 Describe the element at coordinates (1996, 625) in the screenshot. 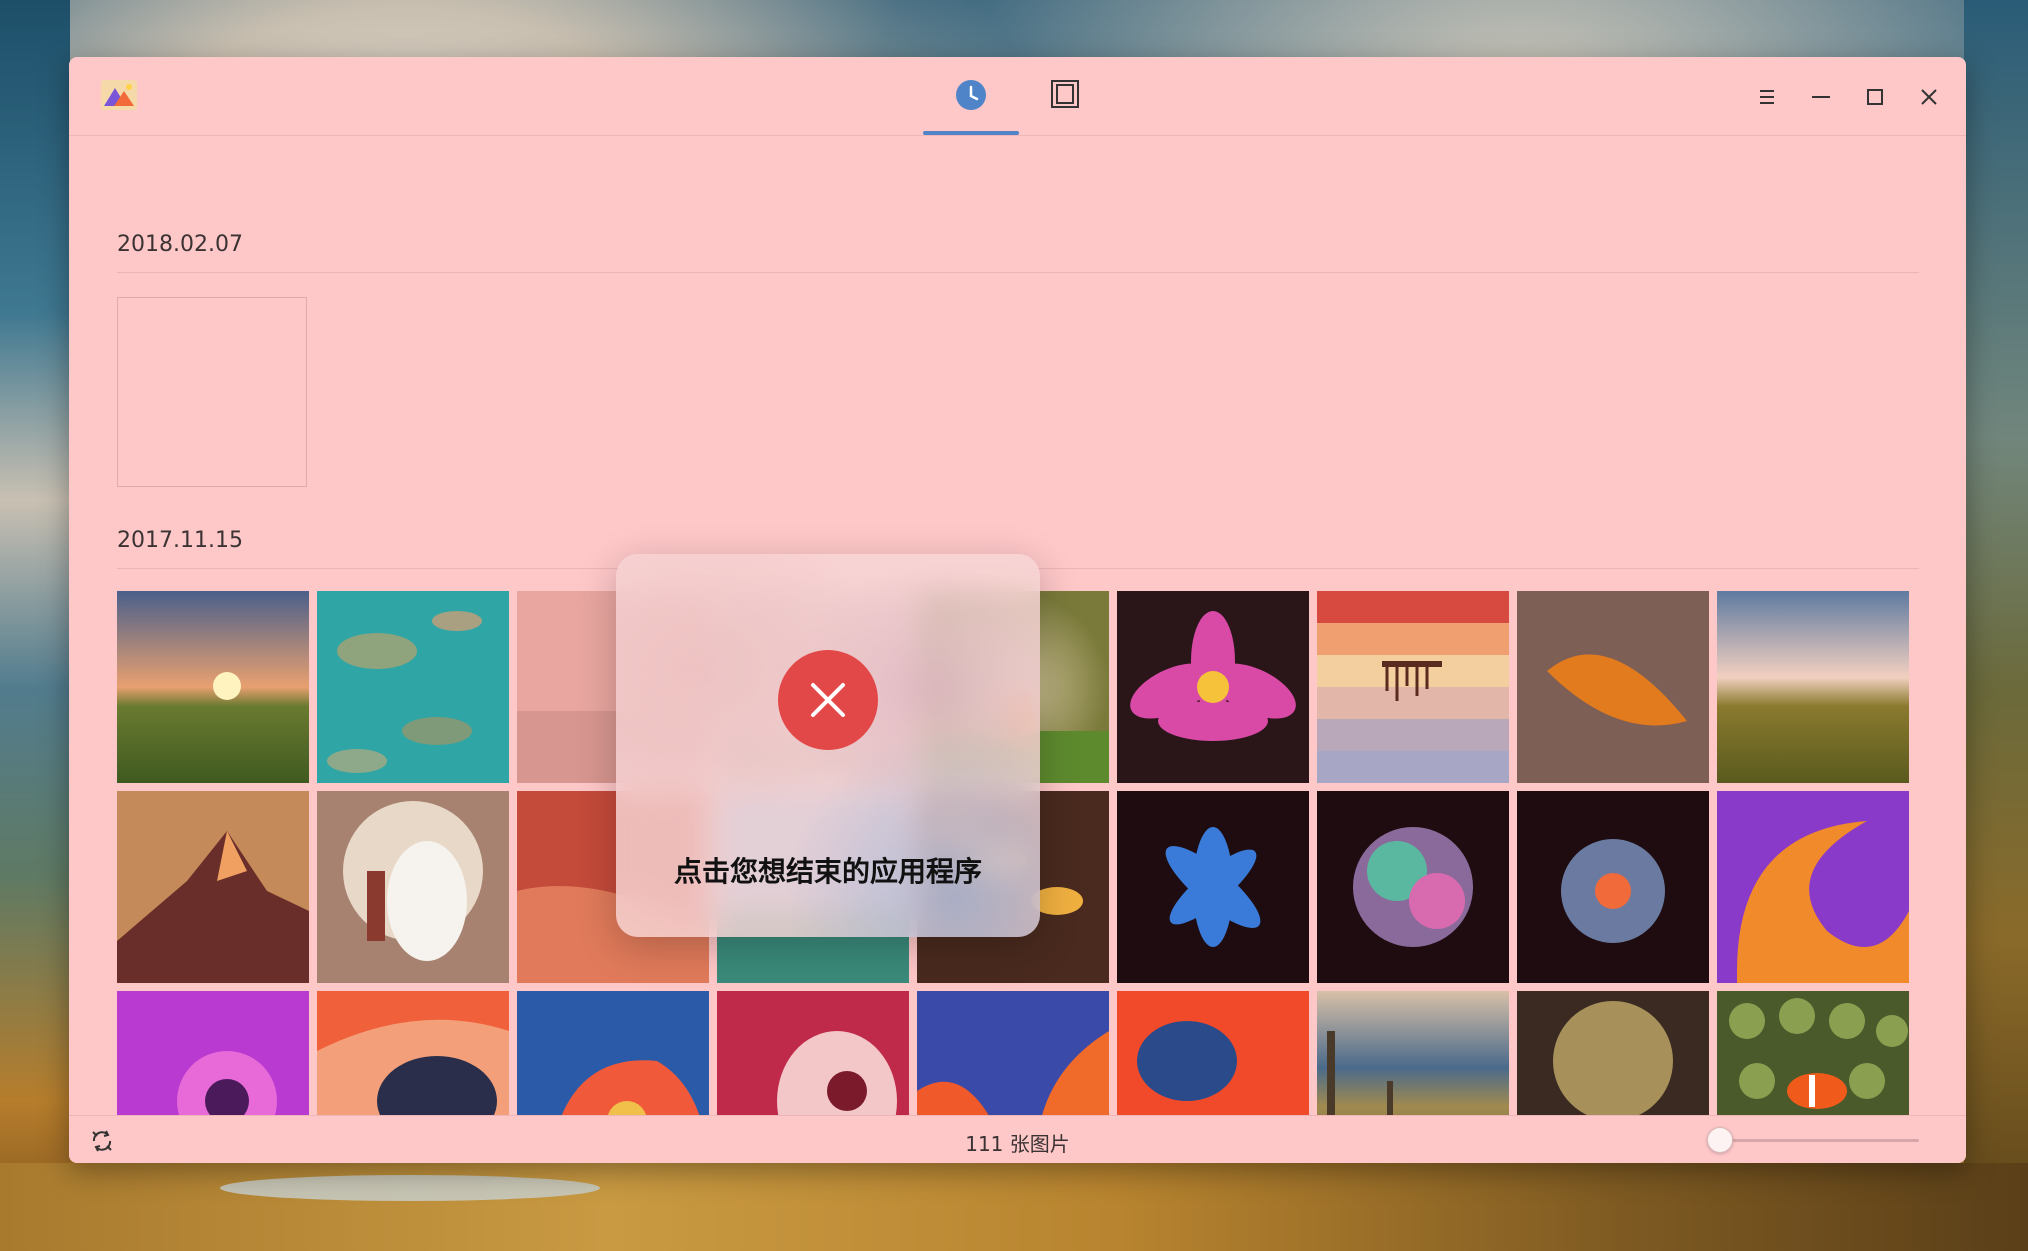

I see `desktop-wallpaper-right` at that location.